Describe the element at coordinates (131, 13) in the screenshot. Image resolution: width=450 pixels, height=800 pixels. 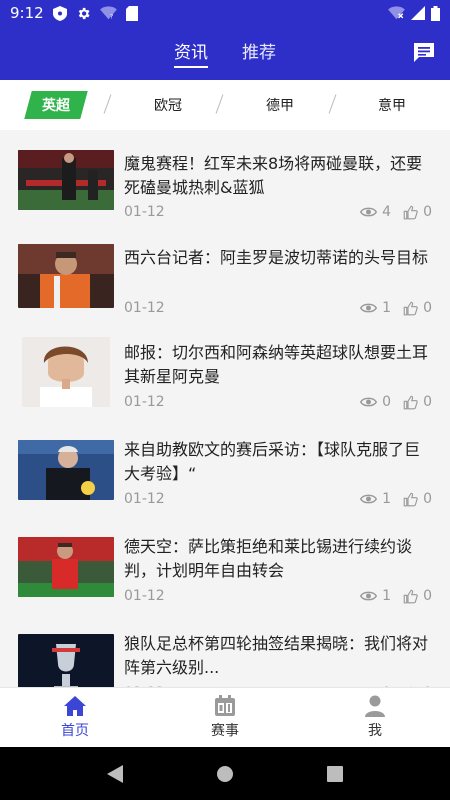
I see `sd-card-icon` at that location.